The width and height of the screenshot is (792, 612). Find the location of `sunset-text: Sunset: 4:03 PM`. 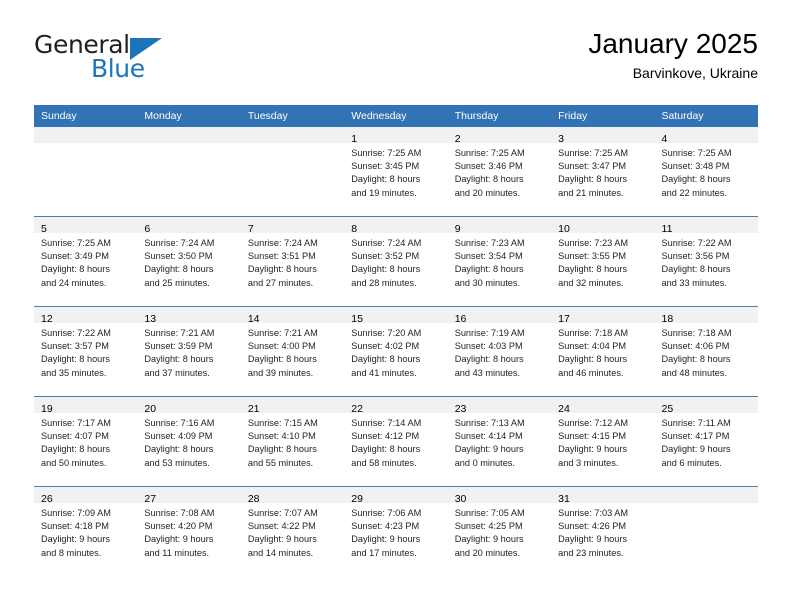

sunset-text: Sunset: 4:03 PM is located at coordinates (488, 346).